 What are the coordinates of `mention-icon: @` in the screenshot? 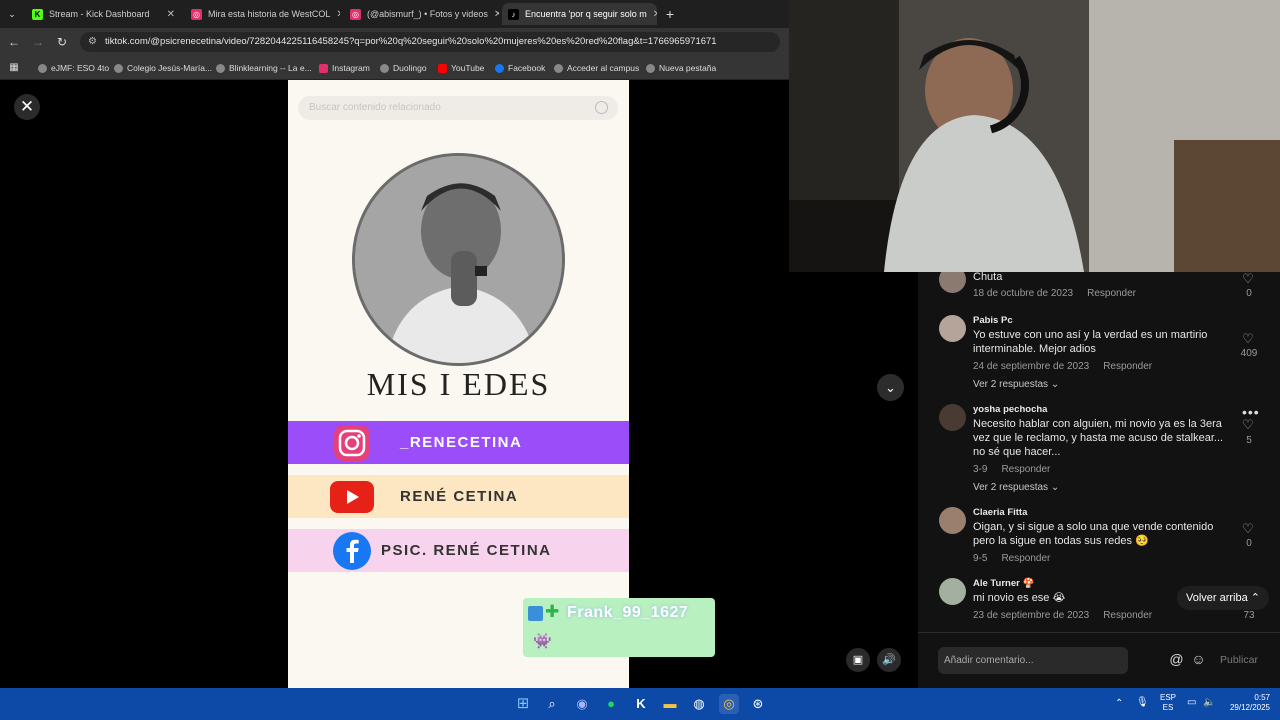 It's located at (1176, 659).